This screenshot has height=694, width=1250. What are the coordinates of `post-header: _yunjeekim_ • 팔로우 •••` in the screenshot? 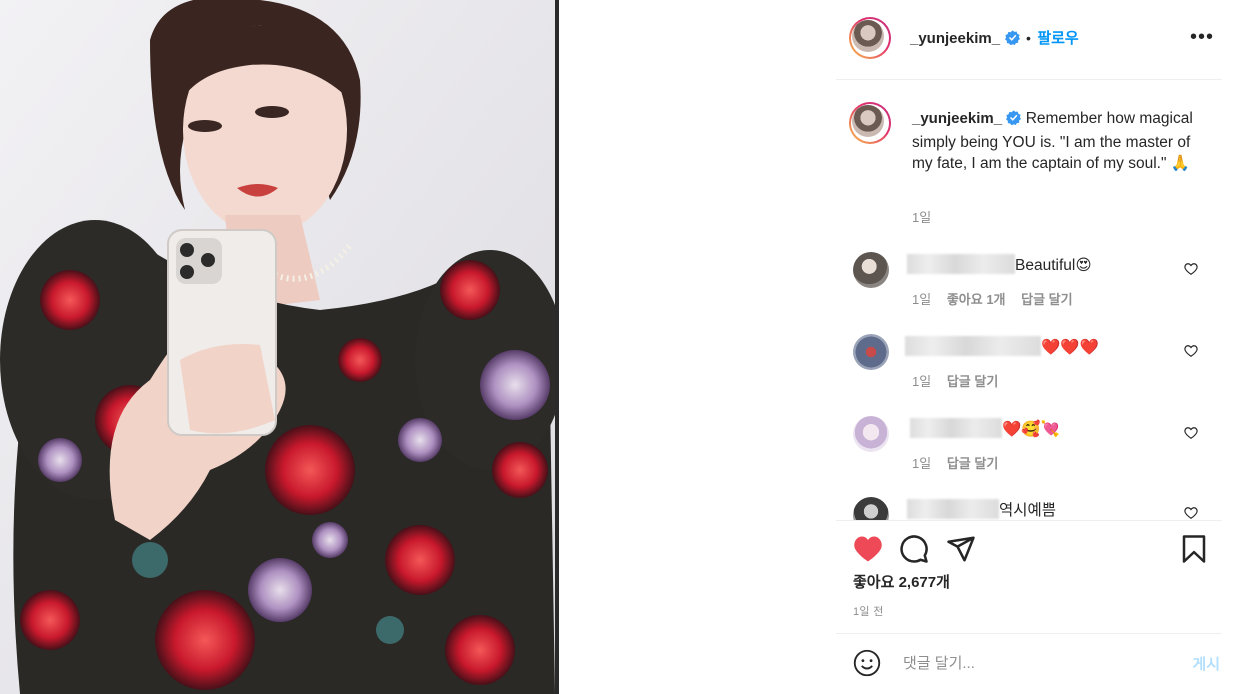 It's located at (1029, 40).